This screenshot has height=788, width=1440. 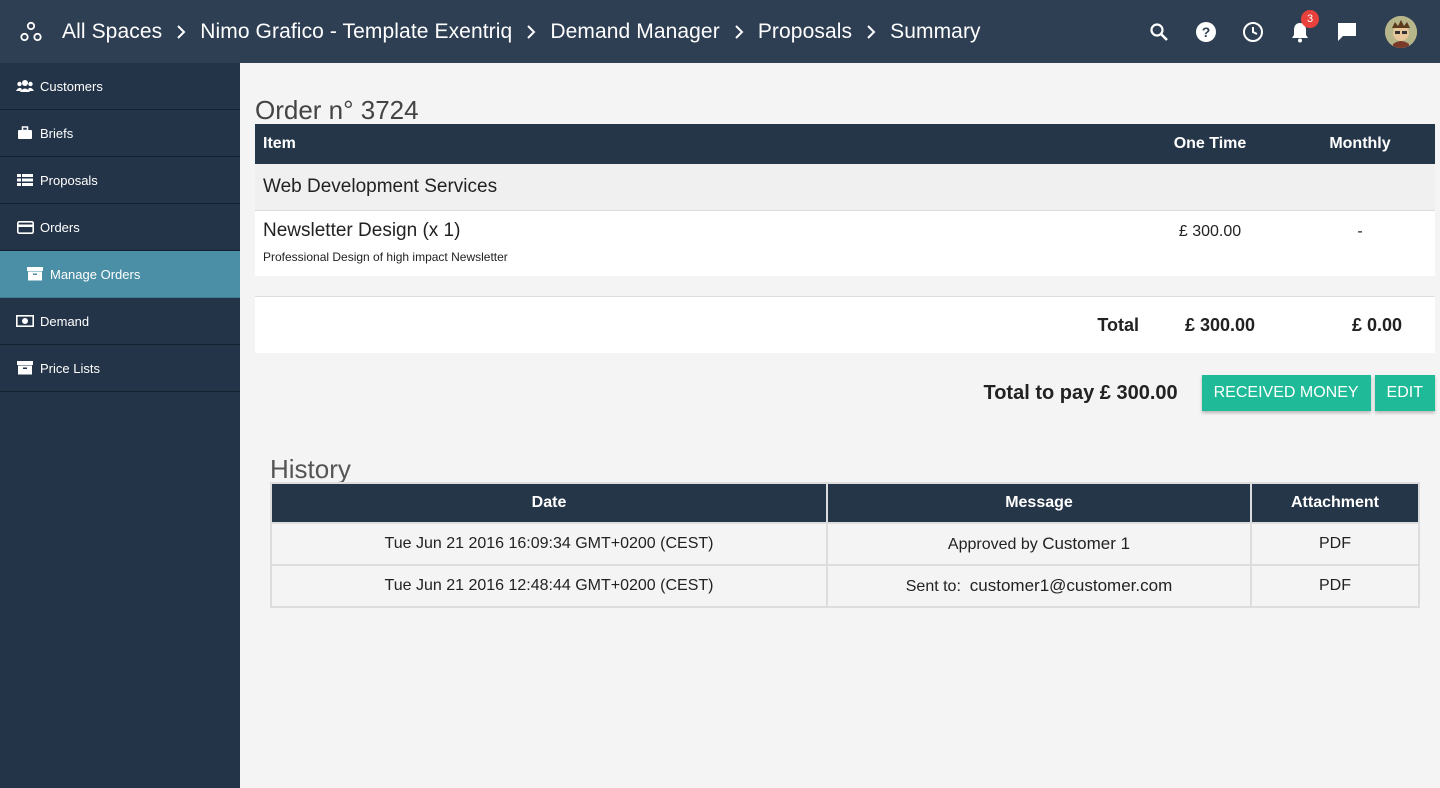 What do you see at coordinates (120, 133) in the screenshot?
I see `sidebar-item-briefs: Briefs` at bounding box center [120, 133].